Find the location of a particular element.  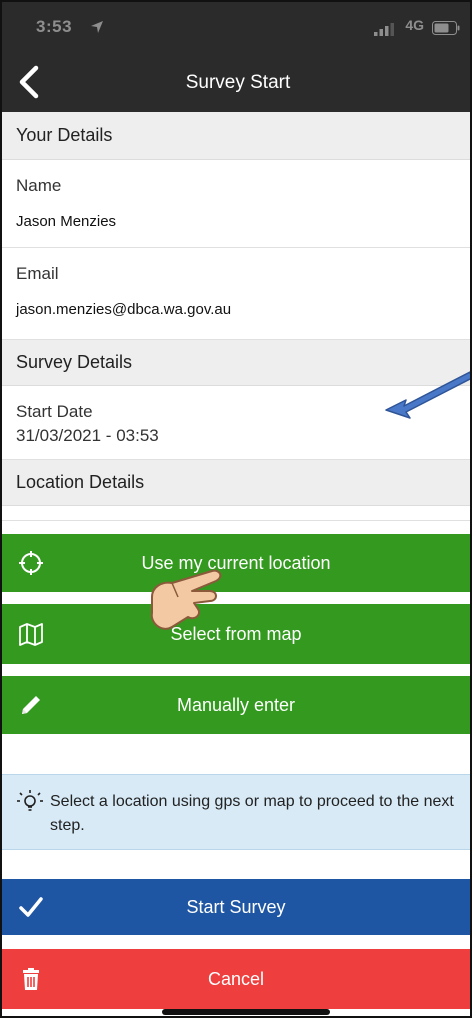

top-header: 3:53 4G Survey Start is located at coordinates (236, 57).